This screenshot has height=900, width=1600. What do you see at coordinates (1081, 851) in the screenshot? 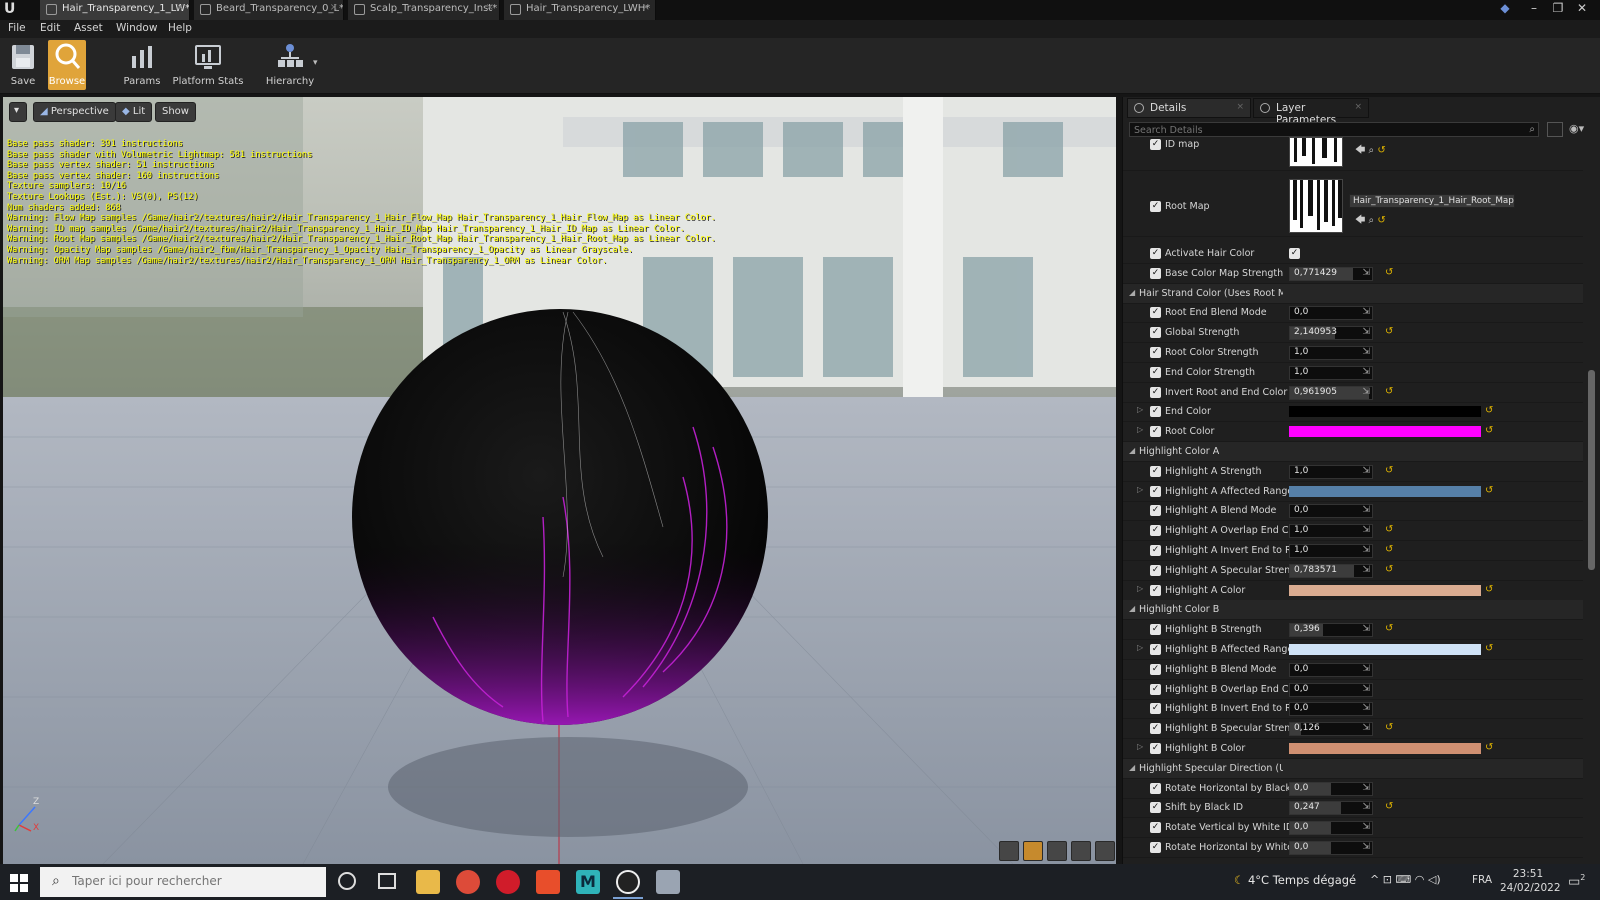
I see `preview-cube-button` at bounding box center [1081, 851].